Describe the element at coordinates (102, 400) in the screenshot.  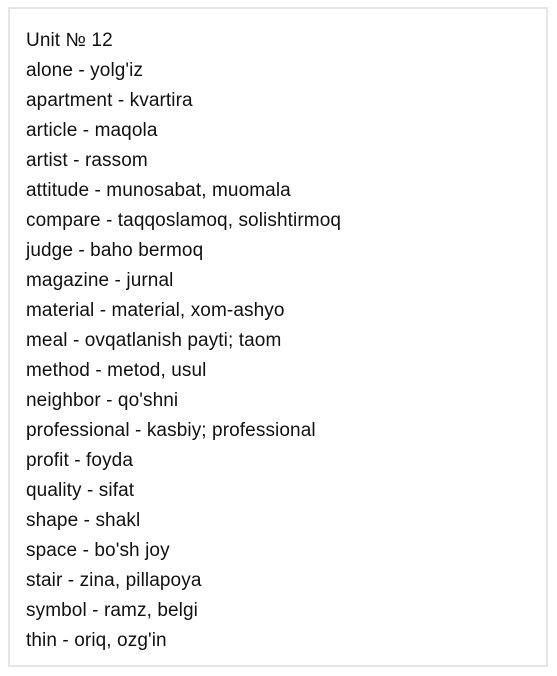
I see `vocab-entry: neighbor - qo'shni` at that location.